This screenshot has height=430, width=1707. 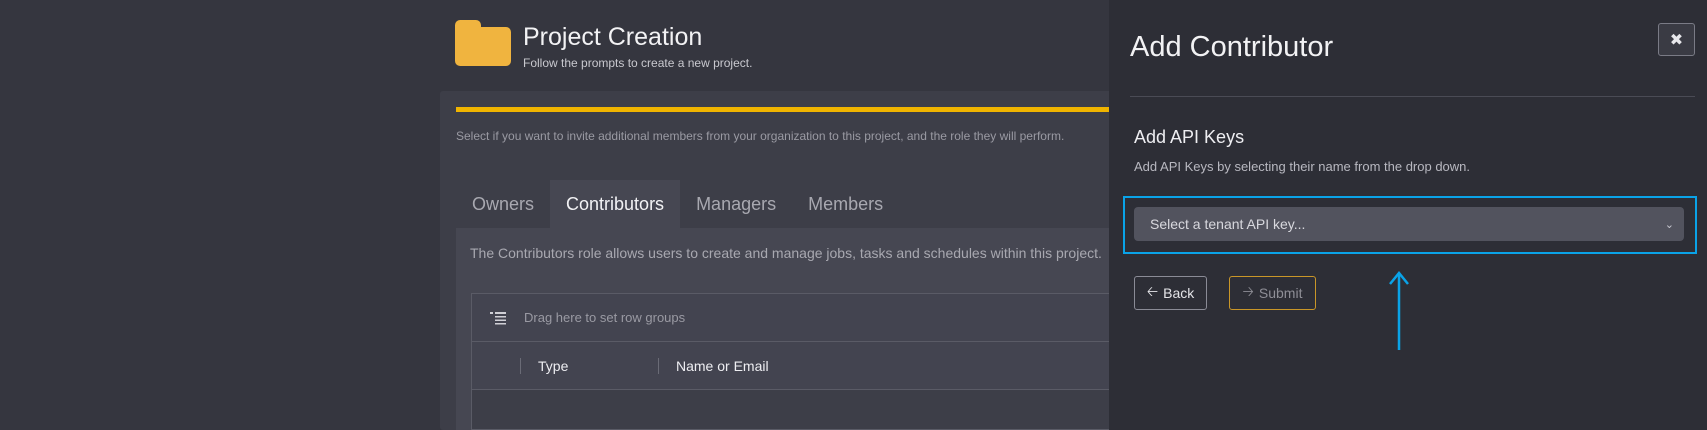 What do you see at coordinates (1232, 47) in the screenshot?
I see `drawer-title: Add Contributor` at bounding box center [1232, 47].